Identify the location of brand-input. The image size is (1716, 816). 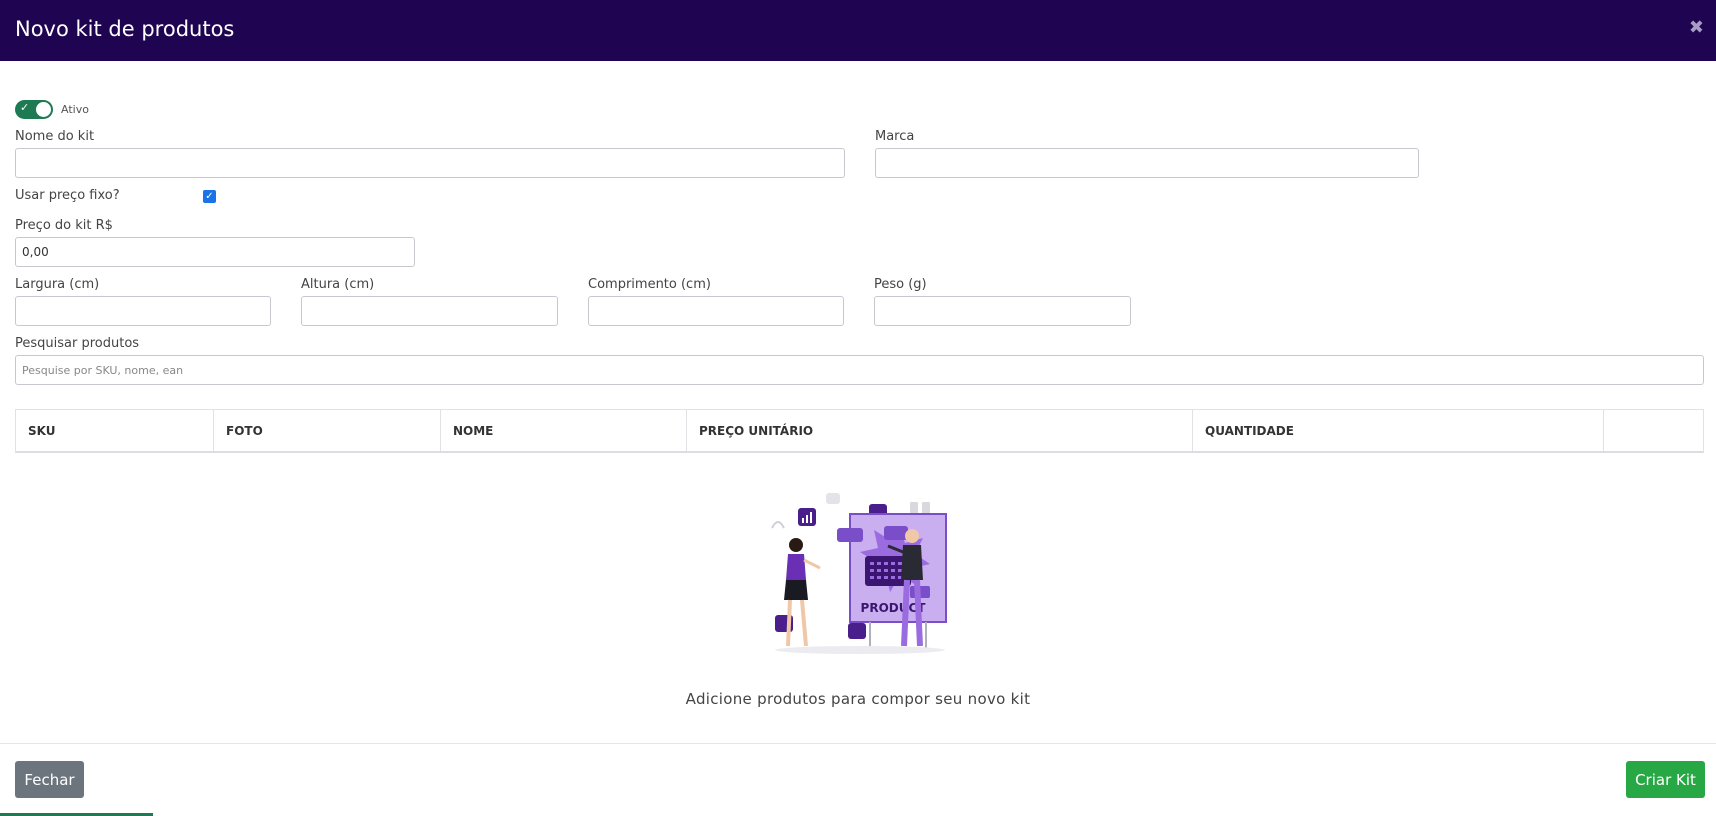
(1147, 163).